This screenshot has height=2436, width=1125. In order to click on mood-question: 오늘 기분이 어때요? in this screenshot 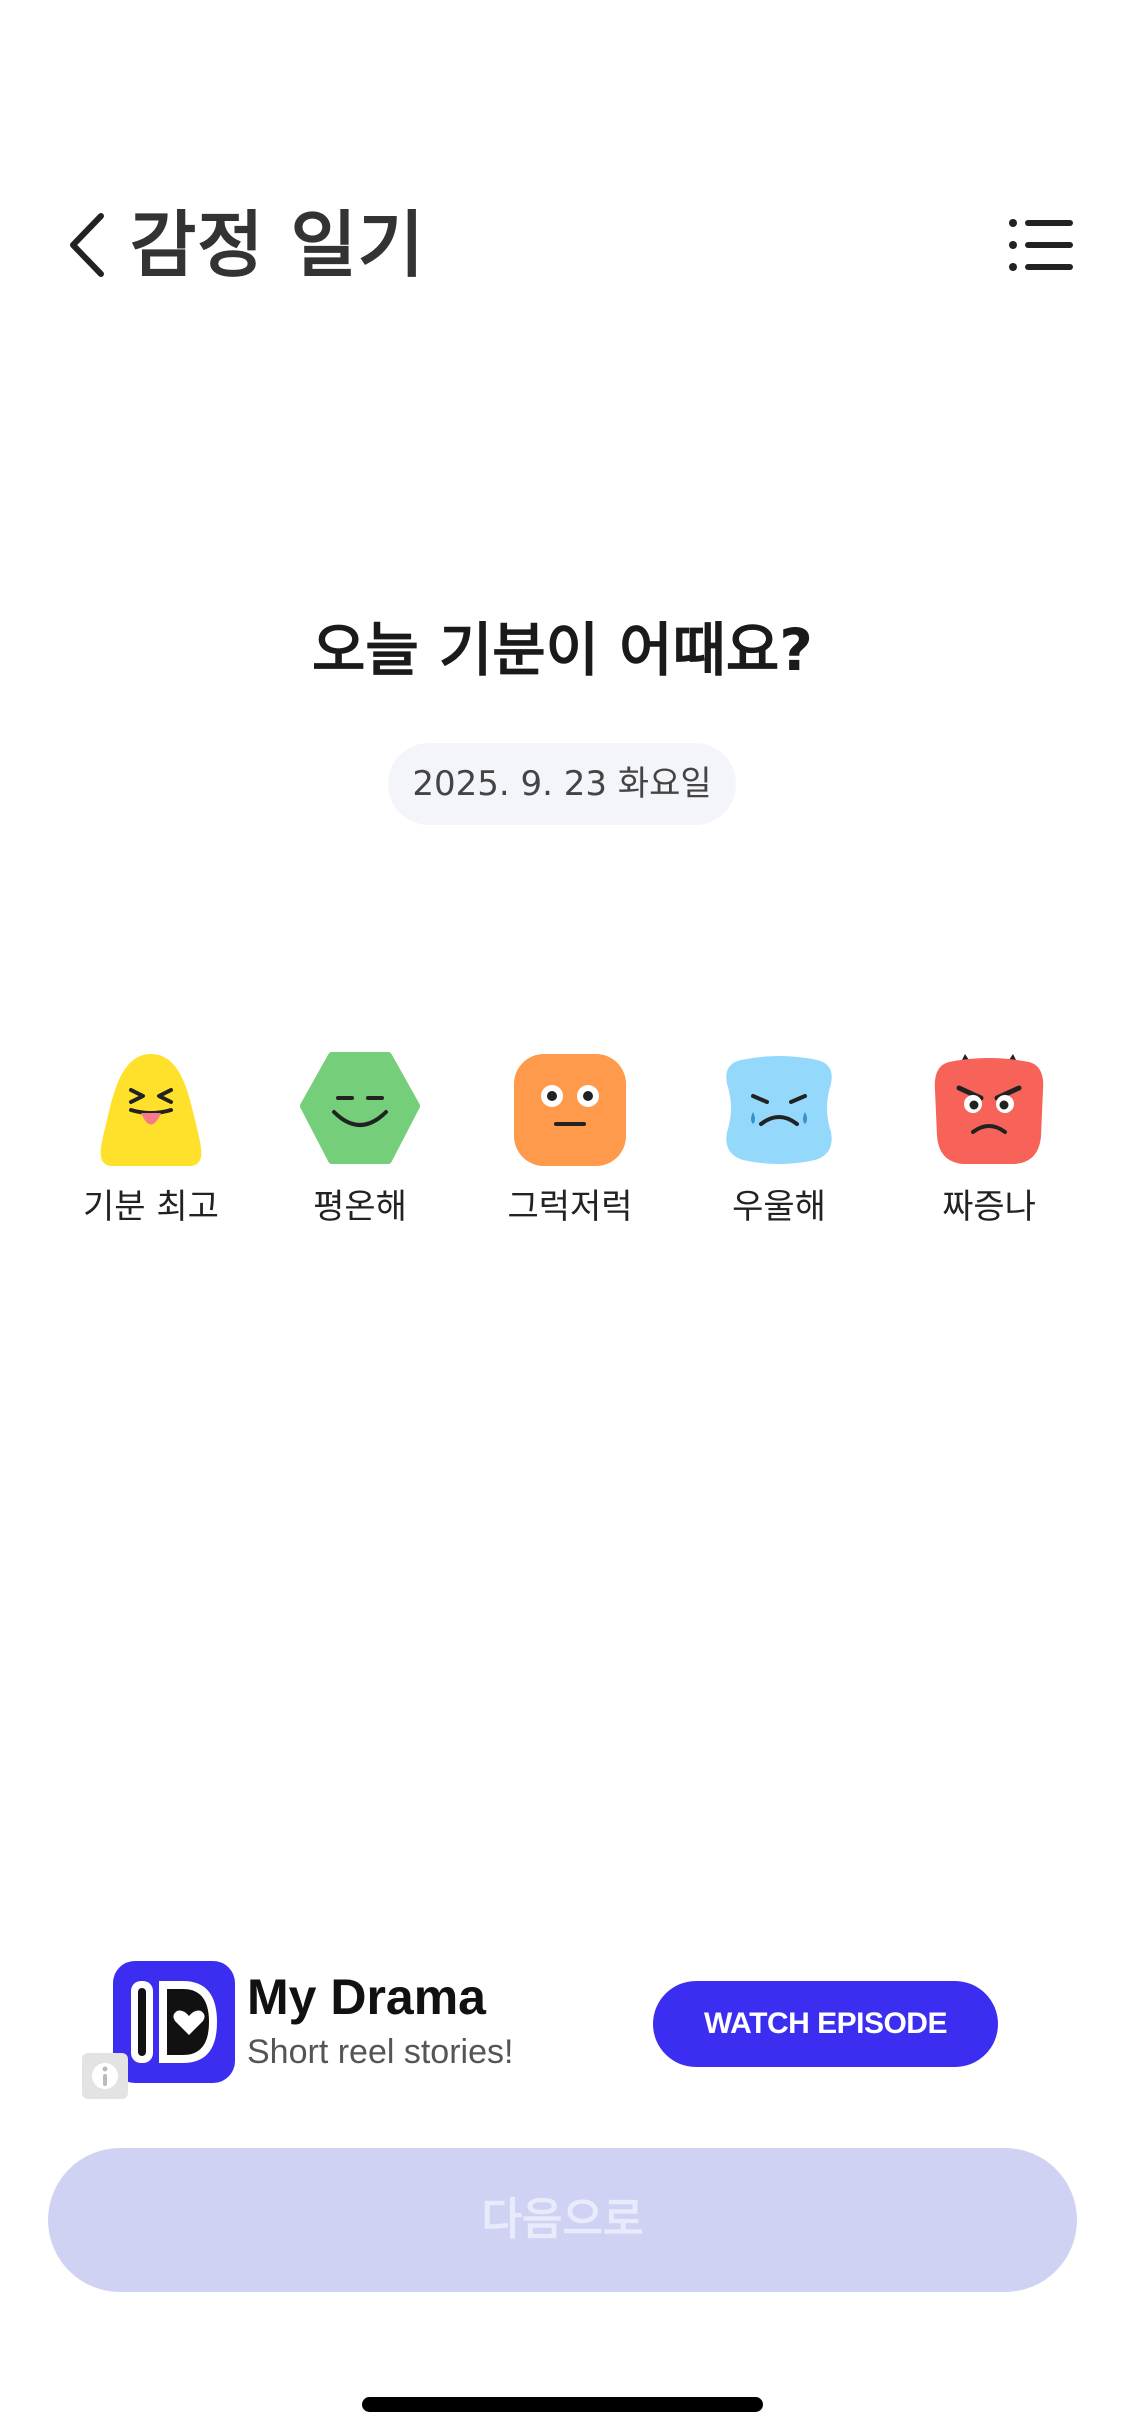, I will do `click(562, 650)`.